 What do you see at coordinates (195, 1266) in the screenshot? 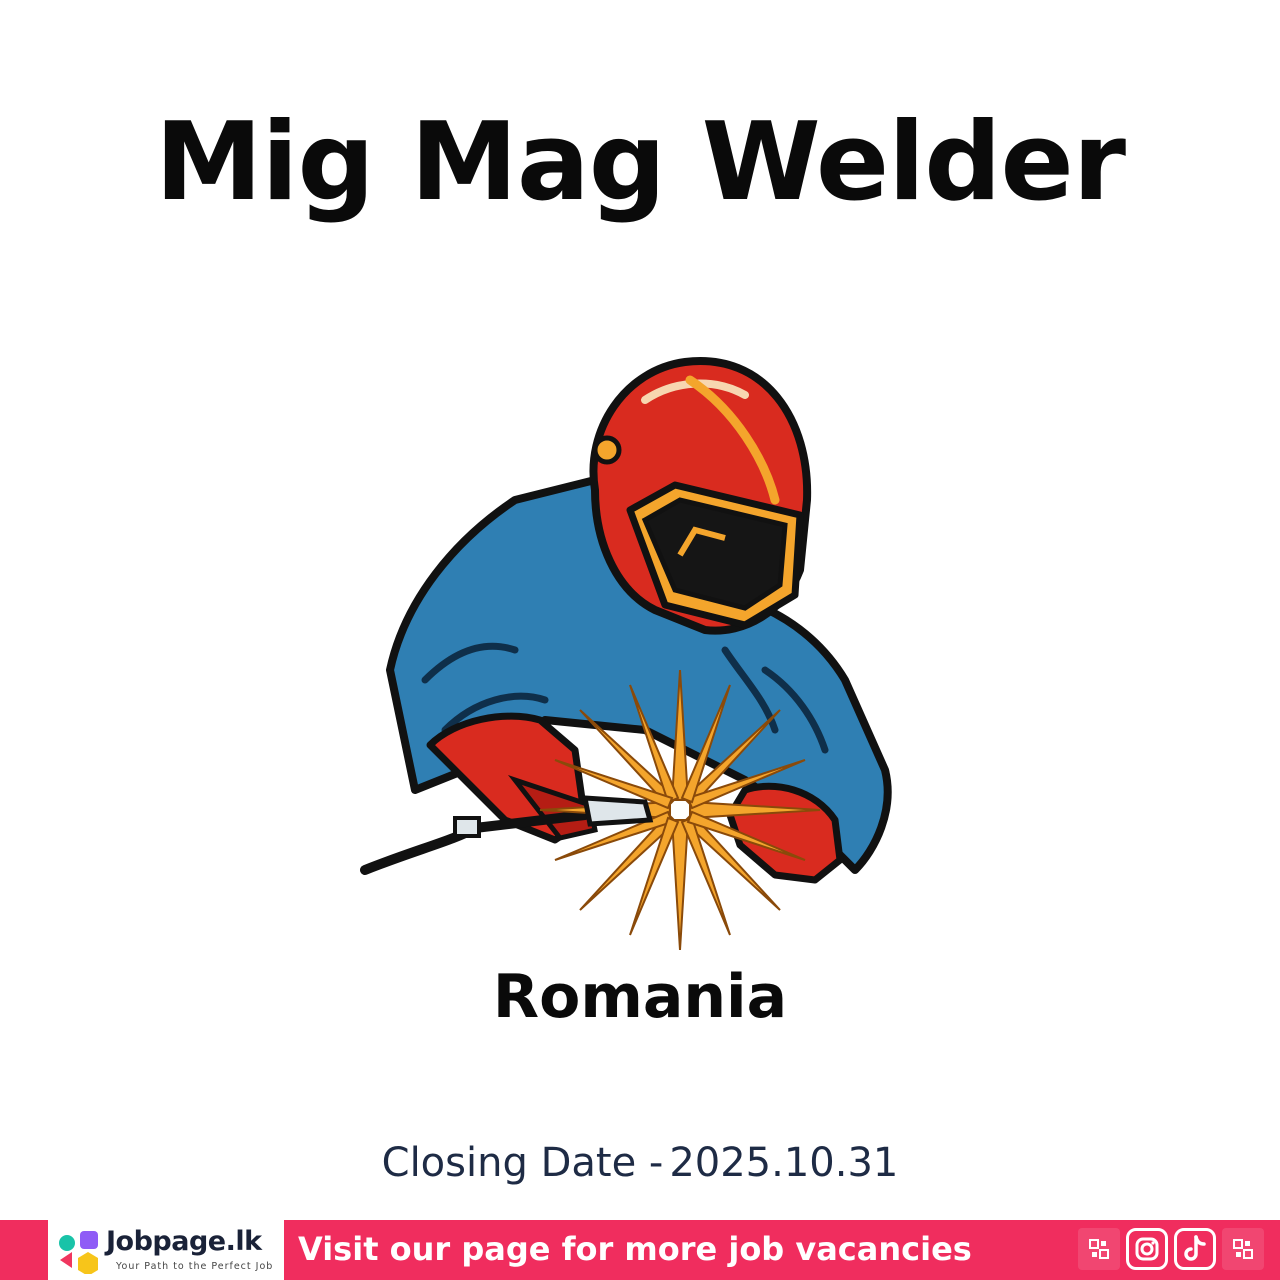
I see `brand-tagline: Your Path to the Perfect Job` at bounding box center [195, 1266].